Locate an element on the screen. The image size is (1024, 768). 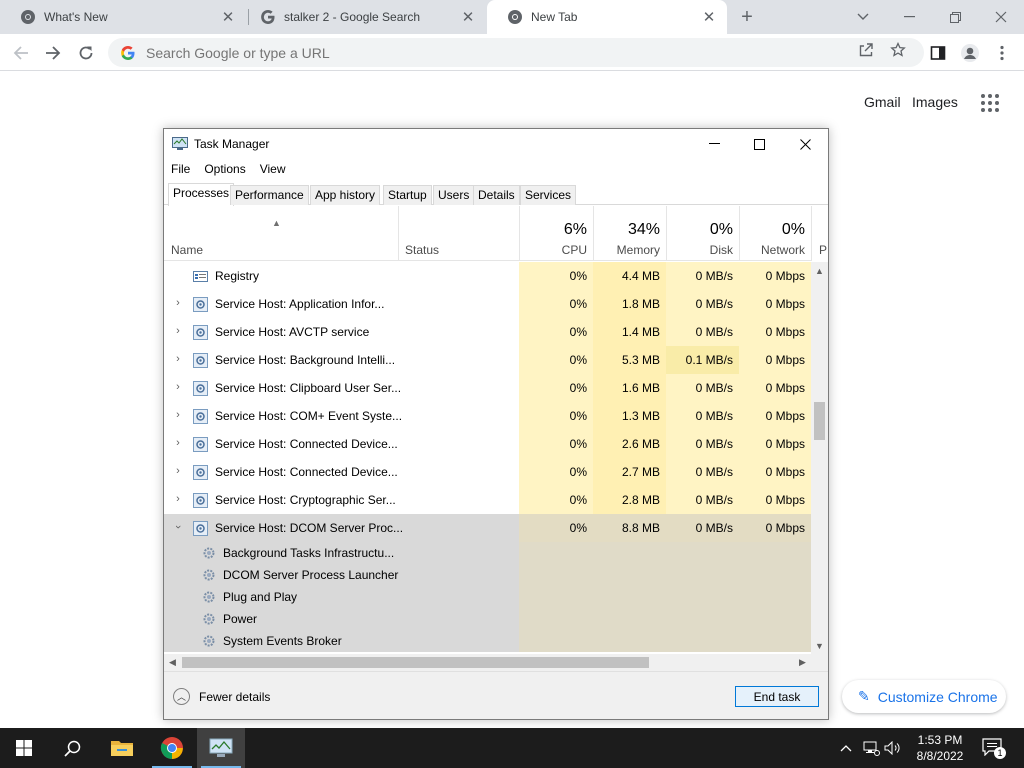
forward-arrow-icon is located at coordinates (53, 53).